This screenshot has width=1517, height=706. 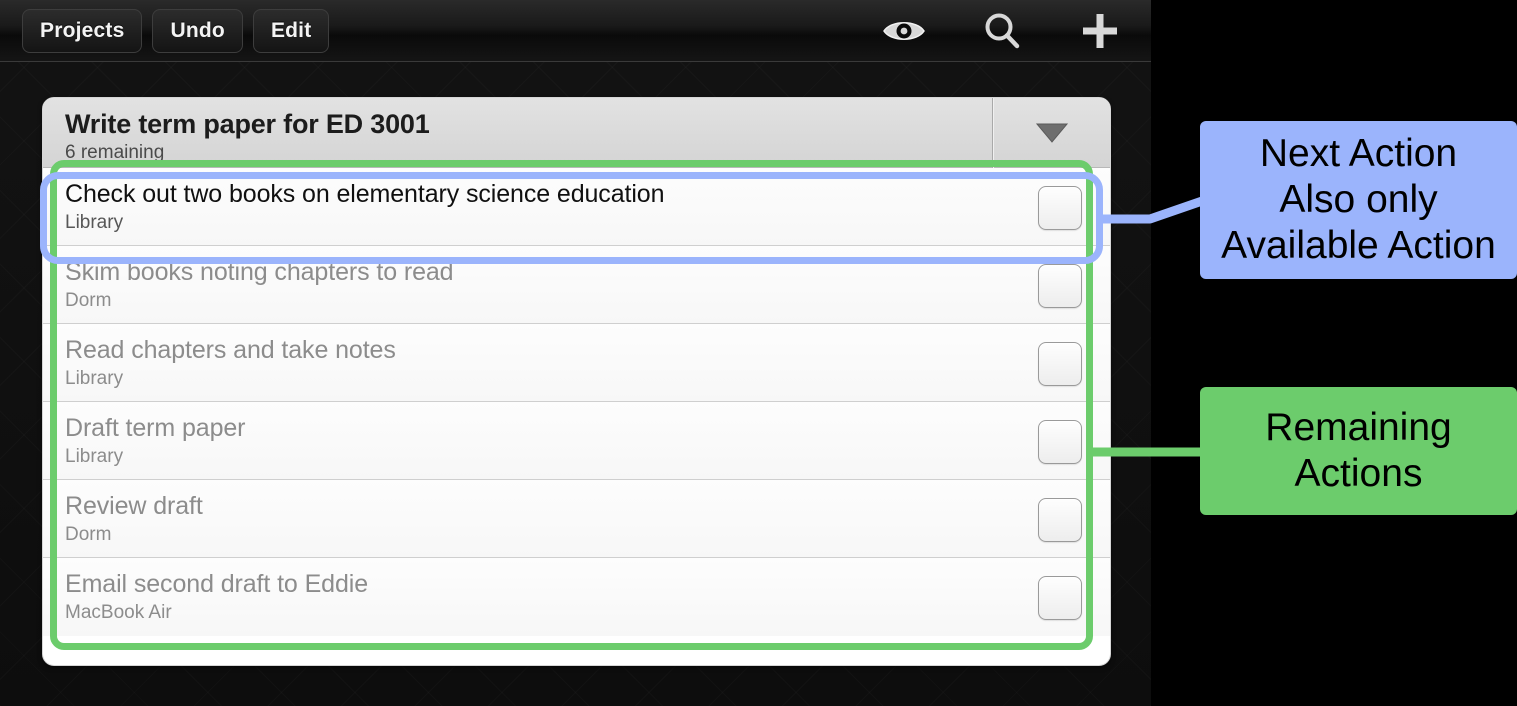 What do you see at coordinates (530, 441) in the screenshot?
I see `task-text-group: Draft term paper Library` at bounding box center [530, 441].